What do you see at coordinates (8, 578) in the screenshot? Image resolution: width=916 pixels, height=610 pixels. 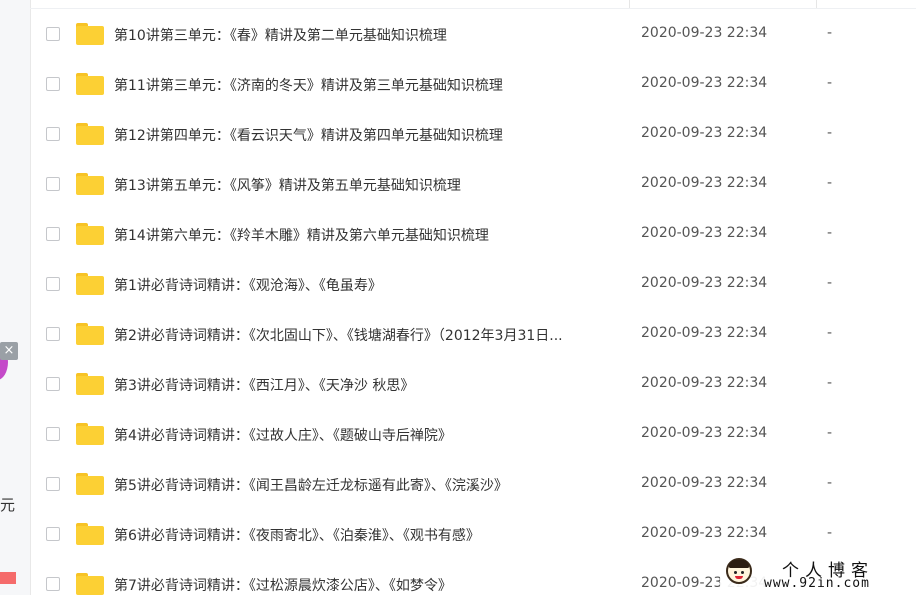 I see `red-indicator` at bounding box center [8, 578].